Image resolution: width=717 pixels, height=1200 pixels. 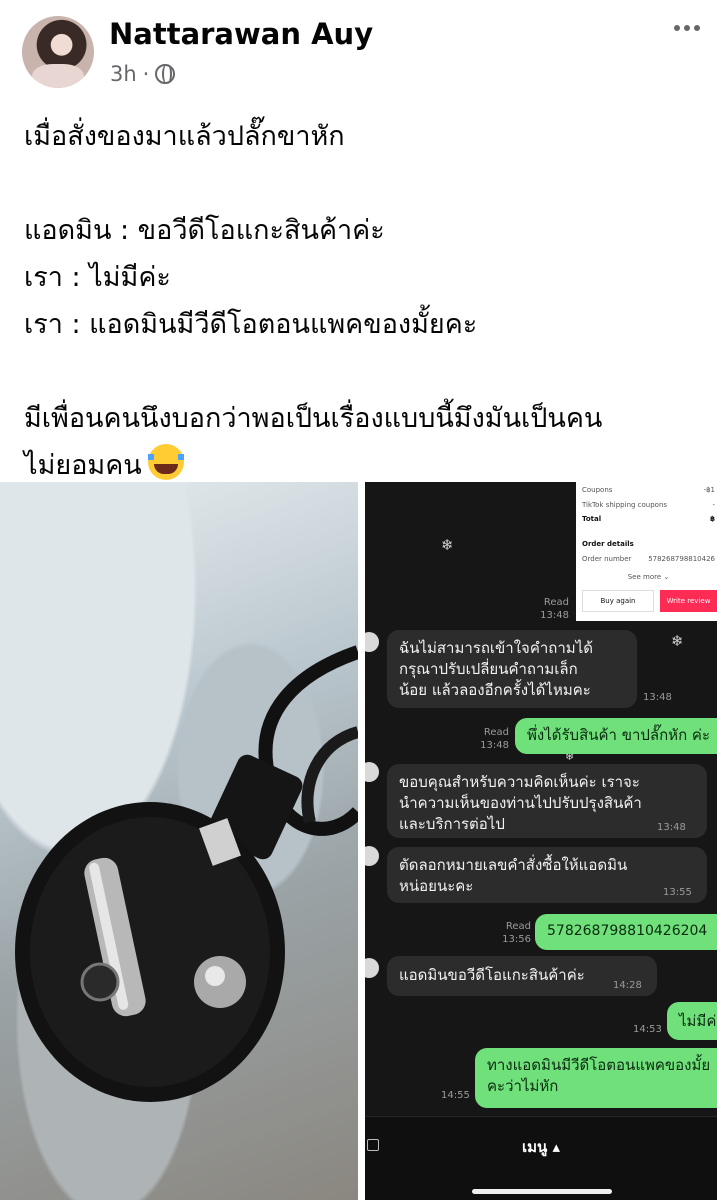 I want to click on order-details-label: Order details, so click(x=608, y=544).